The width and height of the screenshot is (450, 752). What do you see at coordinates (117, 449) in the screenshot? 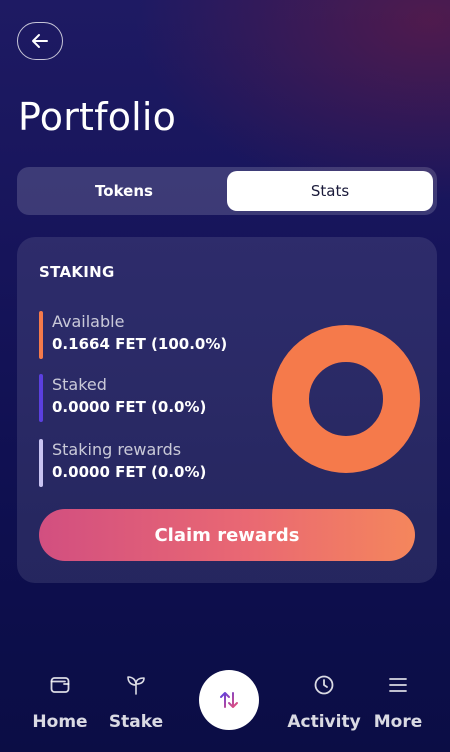
I see `stat-rewards-label: Staking rewards` at bounding box center [117, 449].